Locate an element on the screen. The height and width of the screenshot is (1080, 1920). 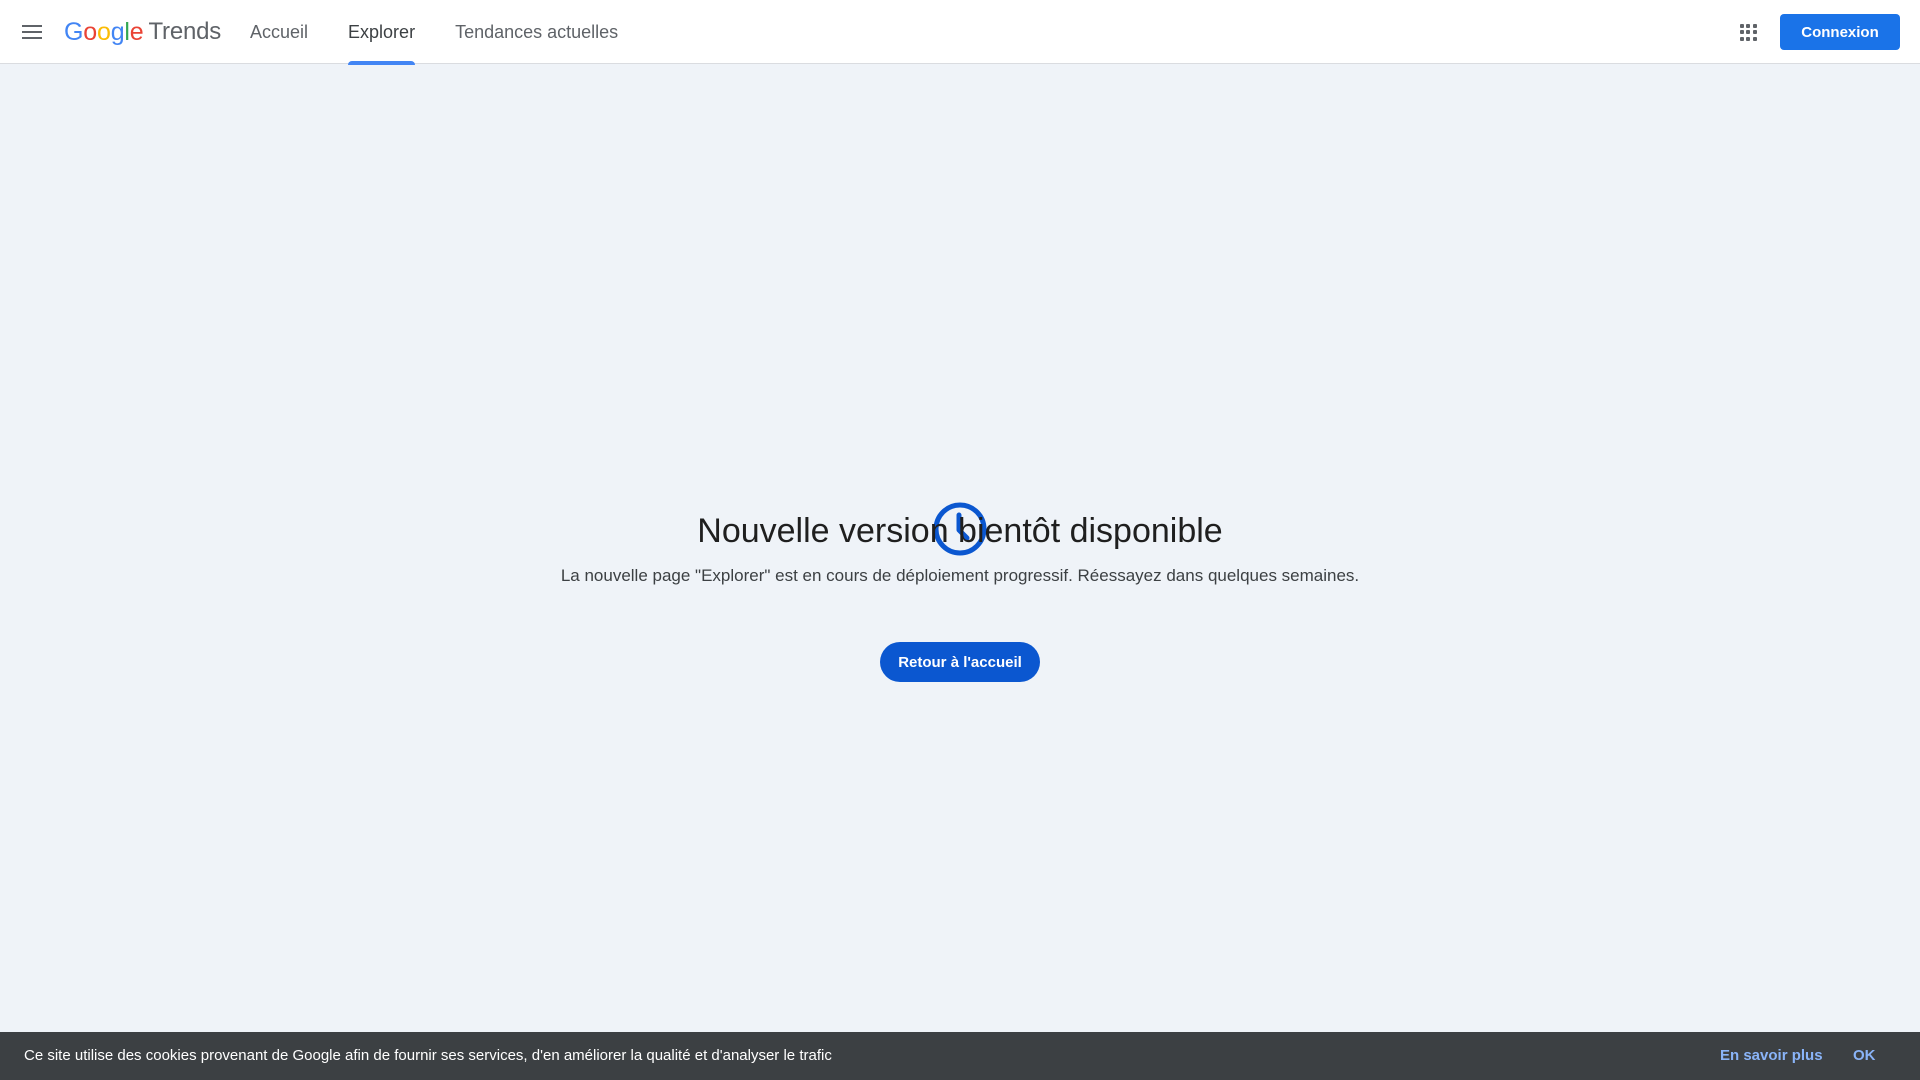
tab-accueil: Accueil is located at coordinates (279, 32).